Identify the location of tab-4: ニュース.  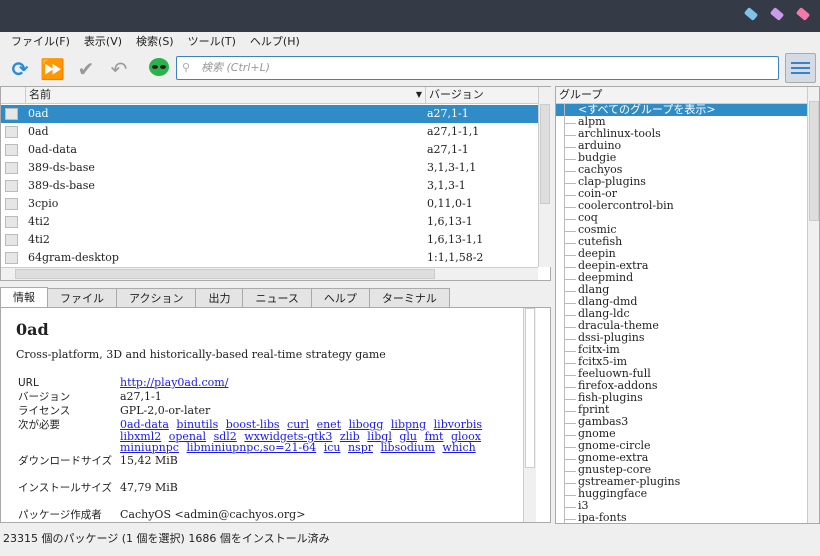
(277, 298).